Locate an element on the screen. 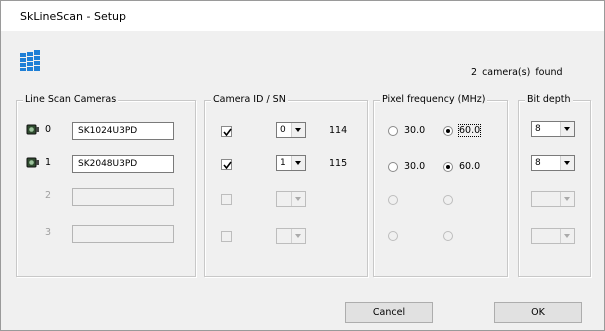 The image size is (605, 331). camera-serial-number: 115 is located at coordinates (338, 163).